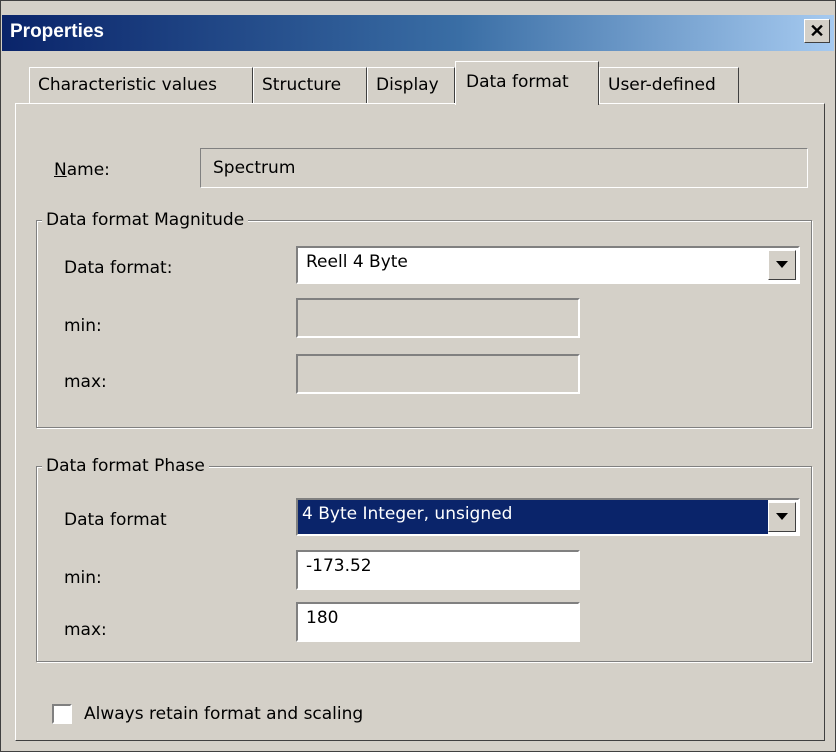  I want to click on phase-data-format-select: 4 Byte Integer, unsigned, so click(548, 517).